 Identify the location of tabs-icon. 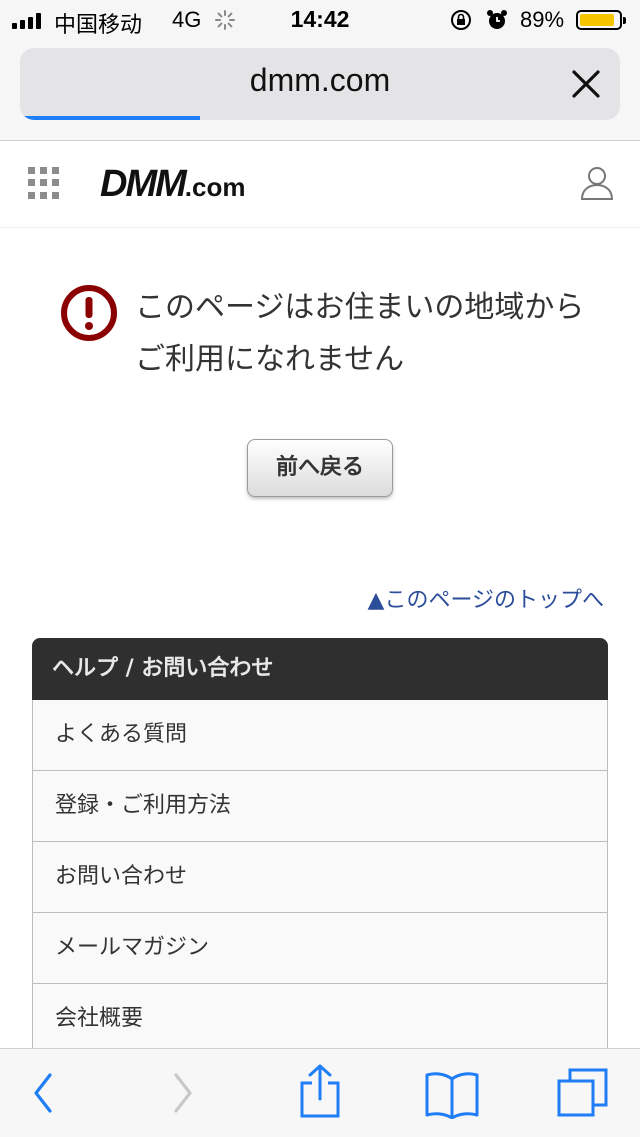
(583, 1093).